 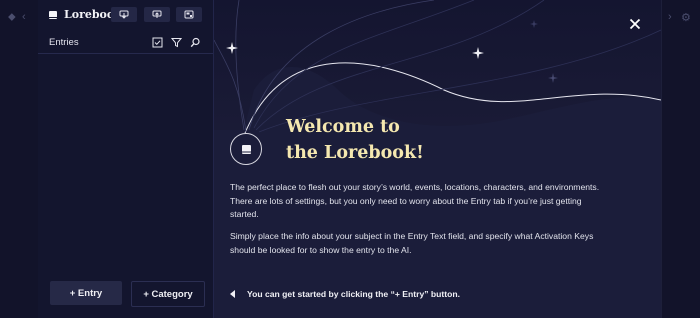 I want to click on settings-card-icon, so click(x=189, y=14).